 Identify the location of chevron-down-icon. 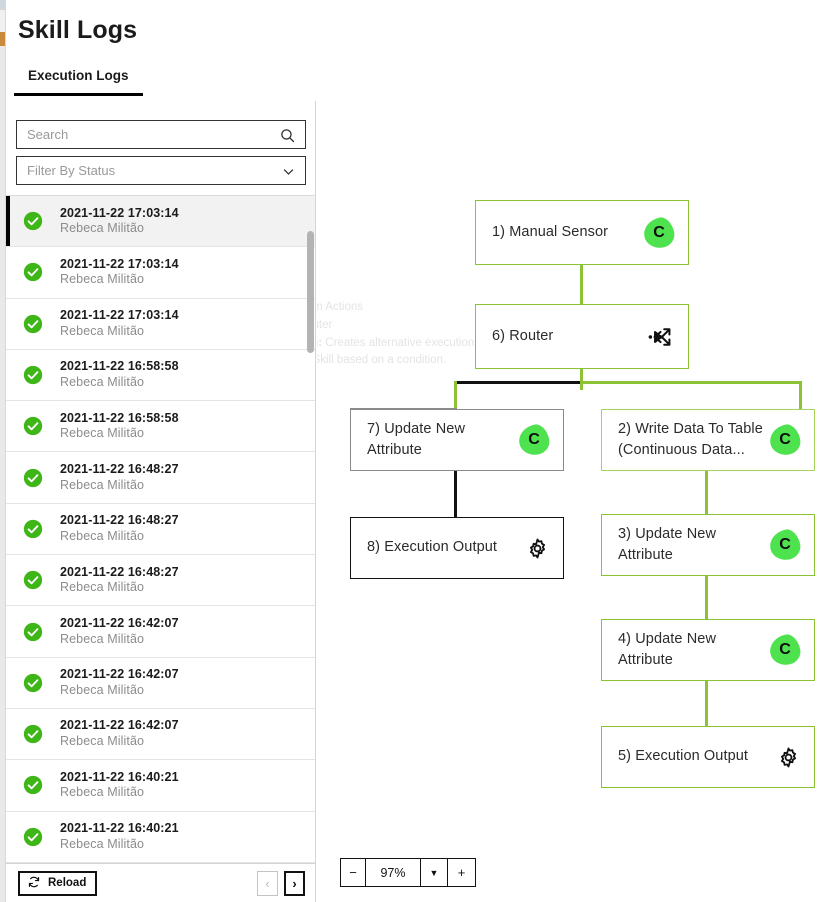
(288, 171).